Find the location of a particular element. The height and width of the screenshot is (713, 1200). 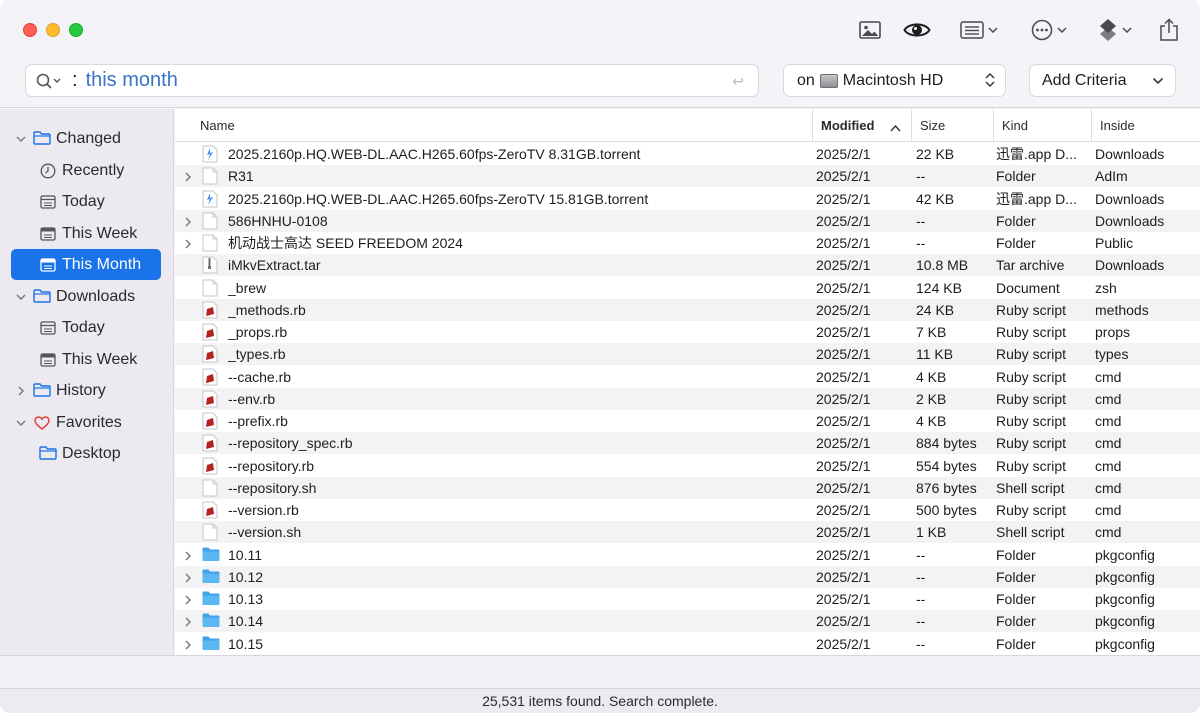

table-row: R31 2025/2/1 -- Folder AdIm is located at coordinates (687, 176).